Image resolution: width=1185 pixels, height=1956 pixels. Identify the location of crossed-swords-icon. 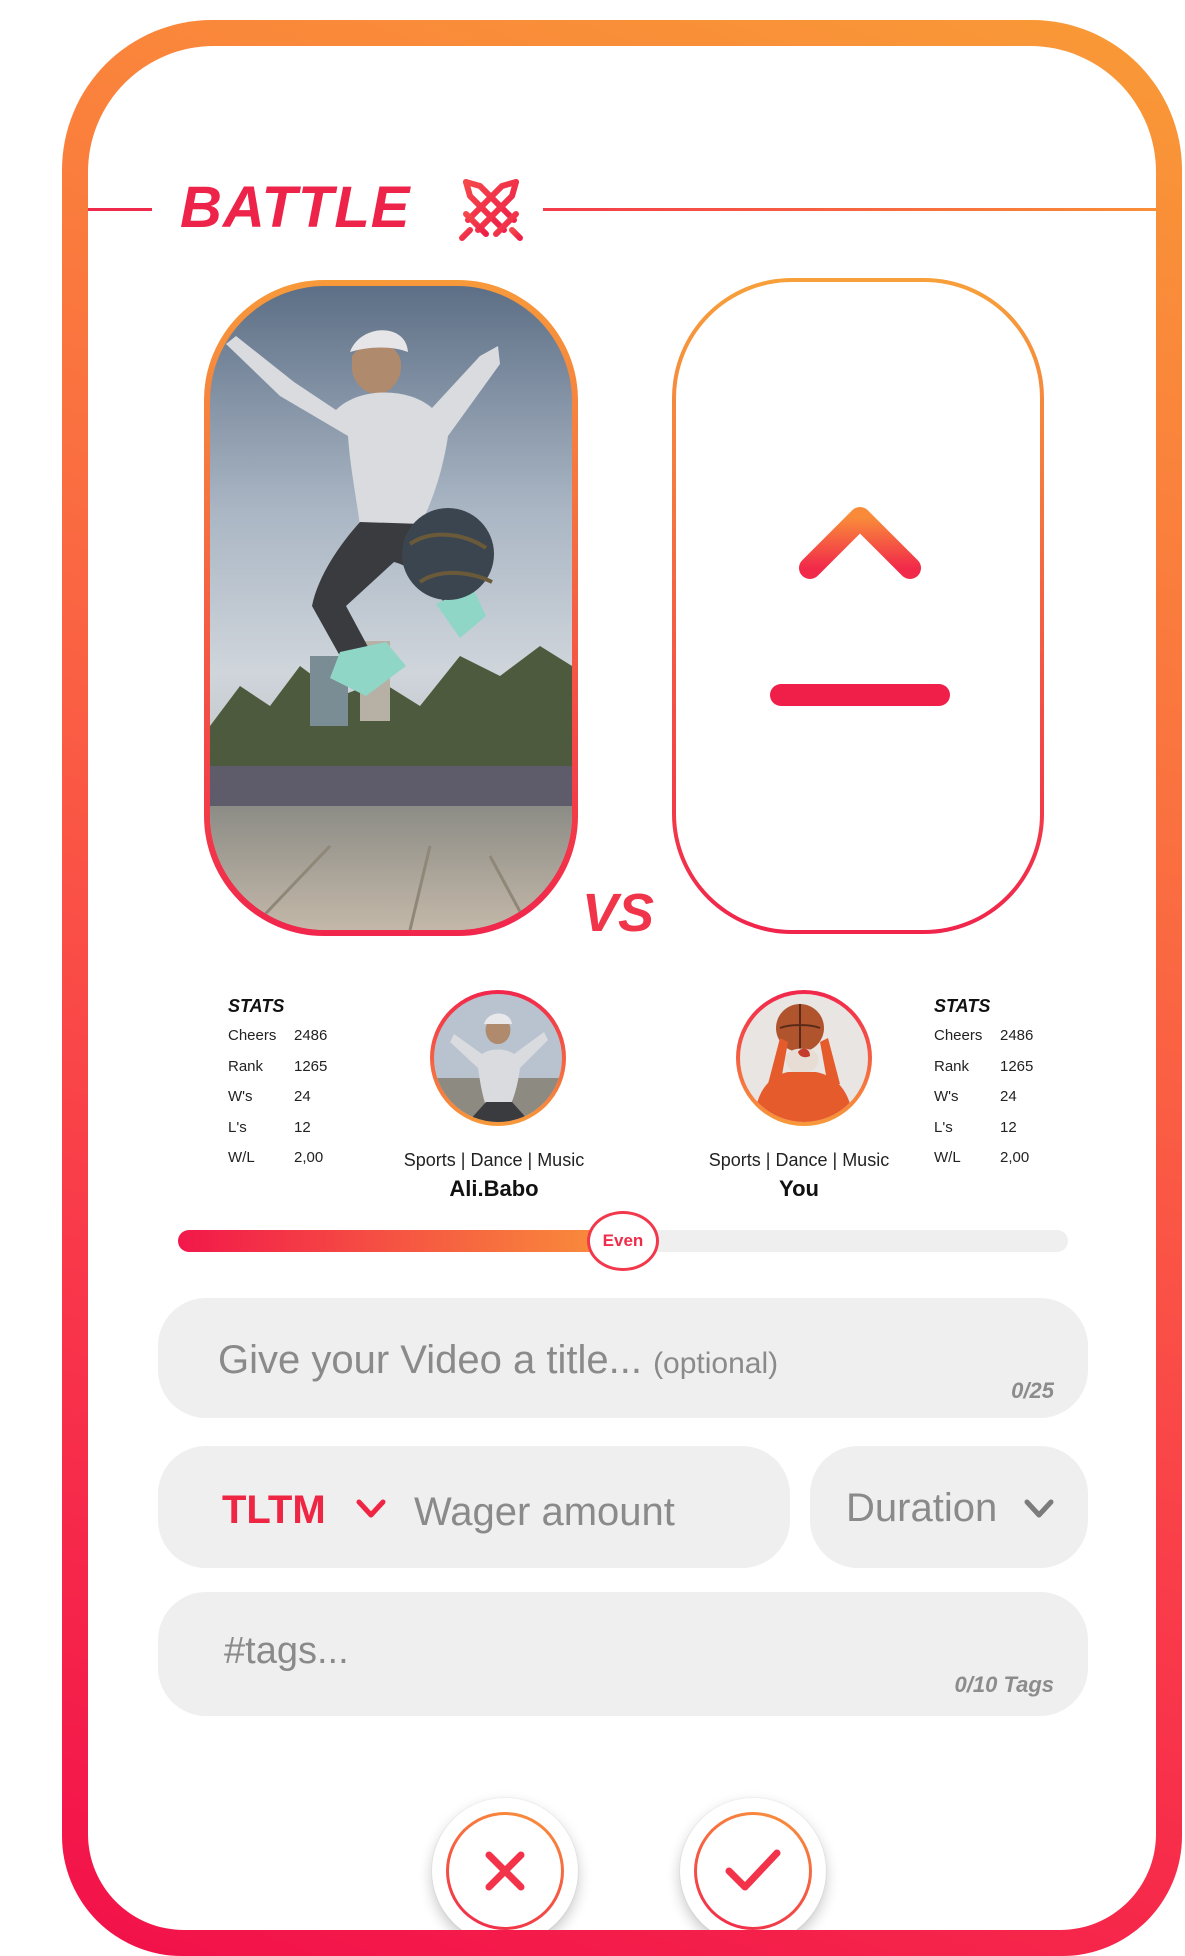
(491, 210).